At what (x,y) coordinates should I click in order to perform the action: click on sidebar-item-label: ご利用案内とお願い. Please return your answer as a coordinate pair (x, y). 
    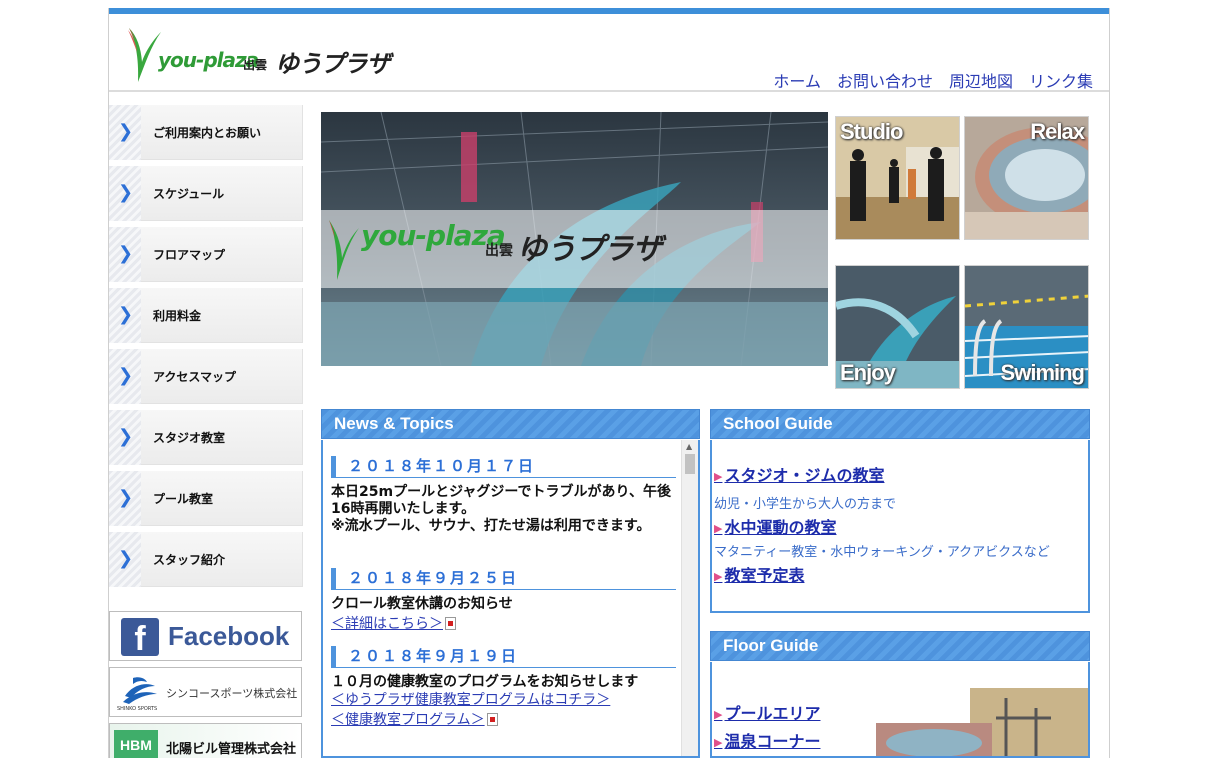
    Looking at the image, I should click on (207, 133).